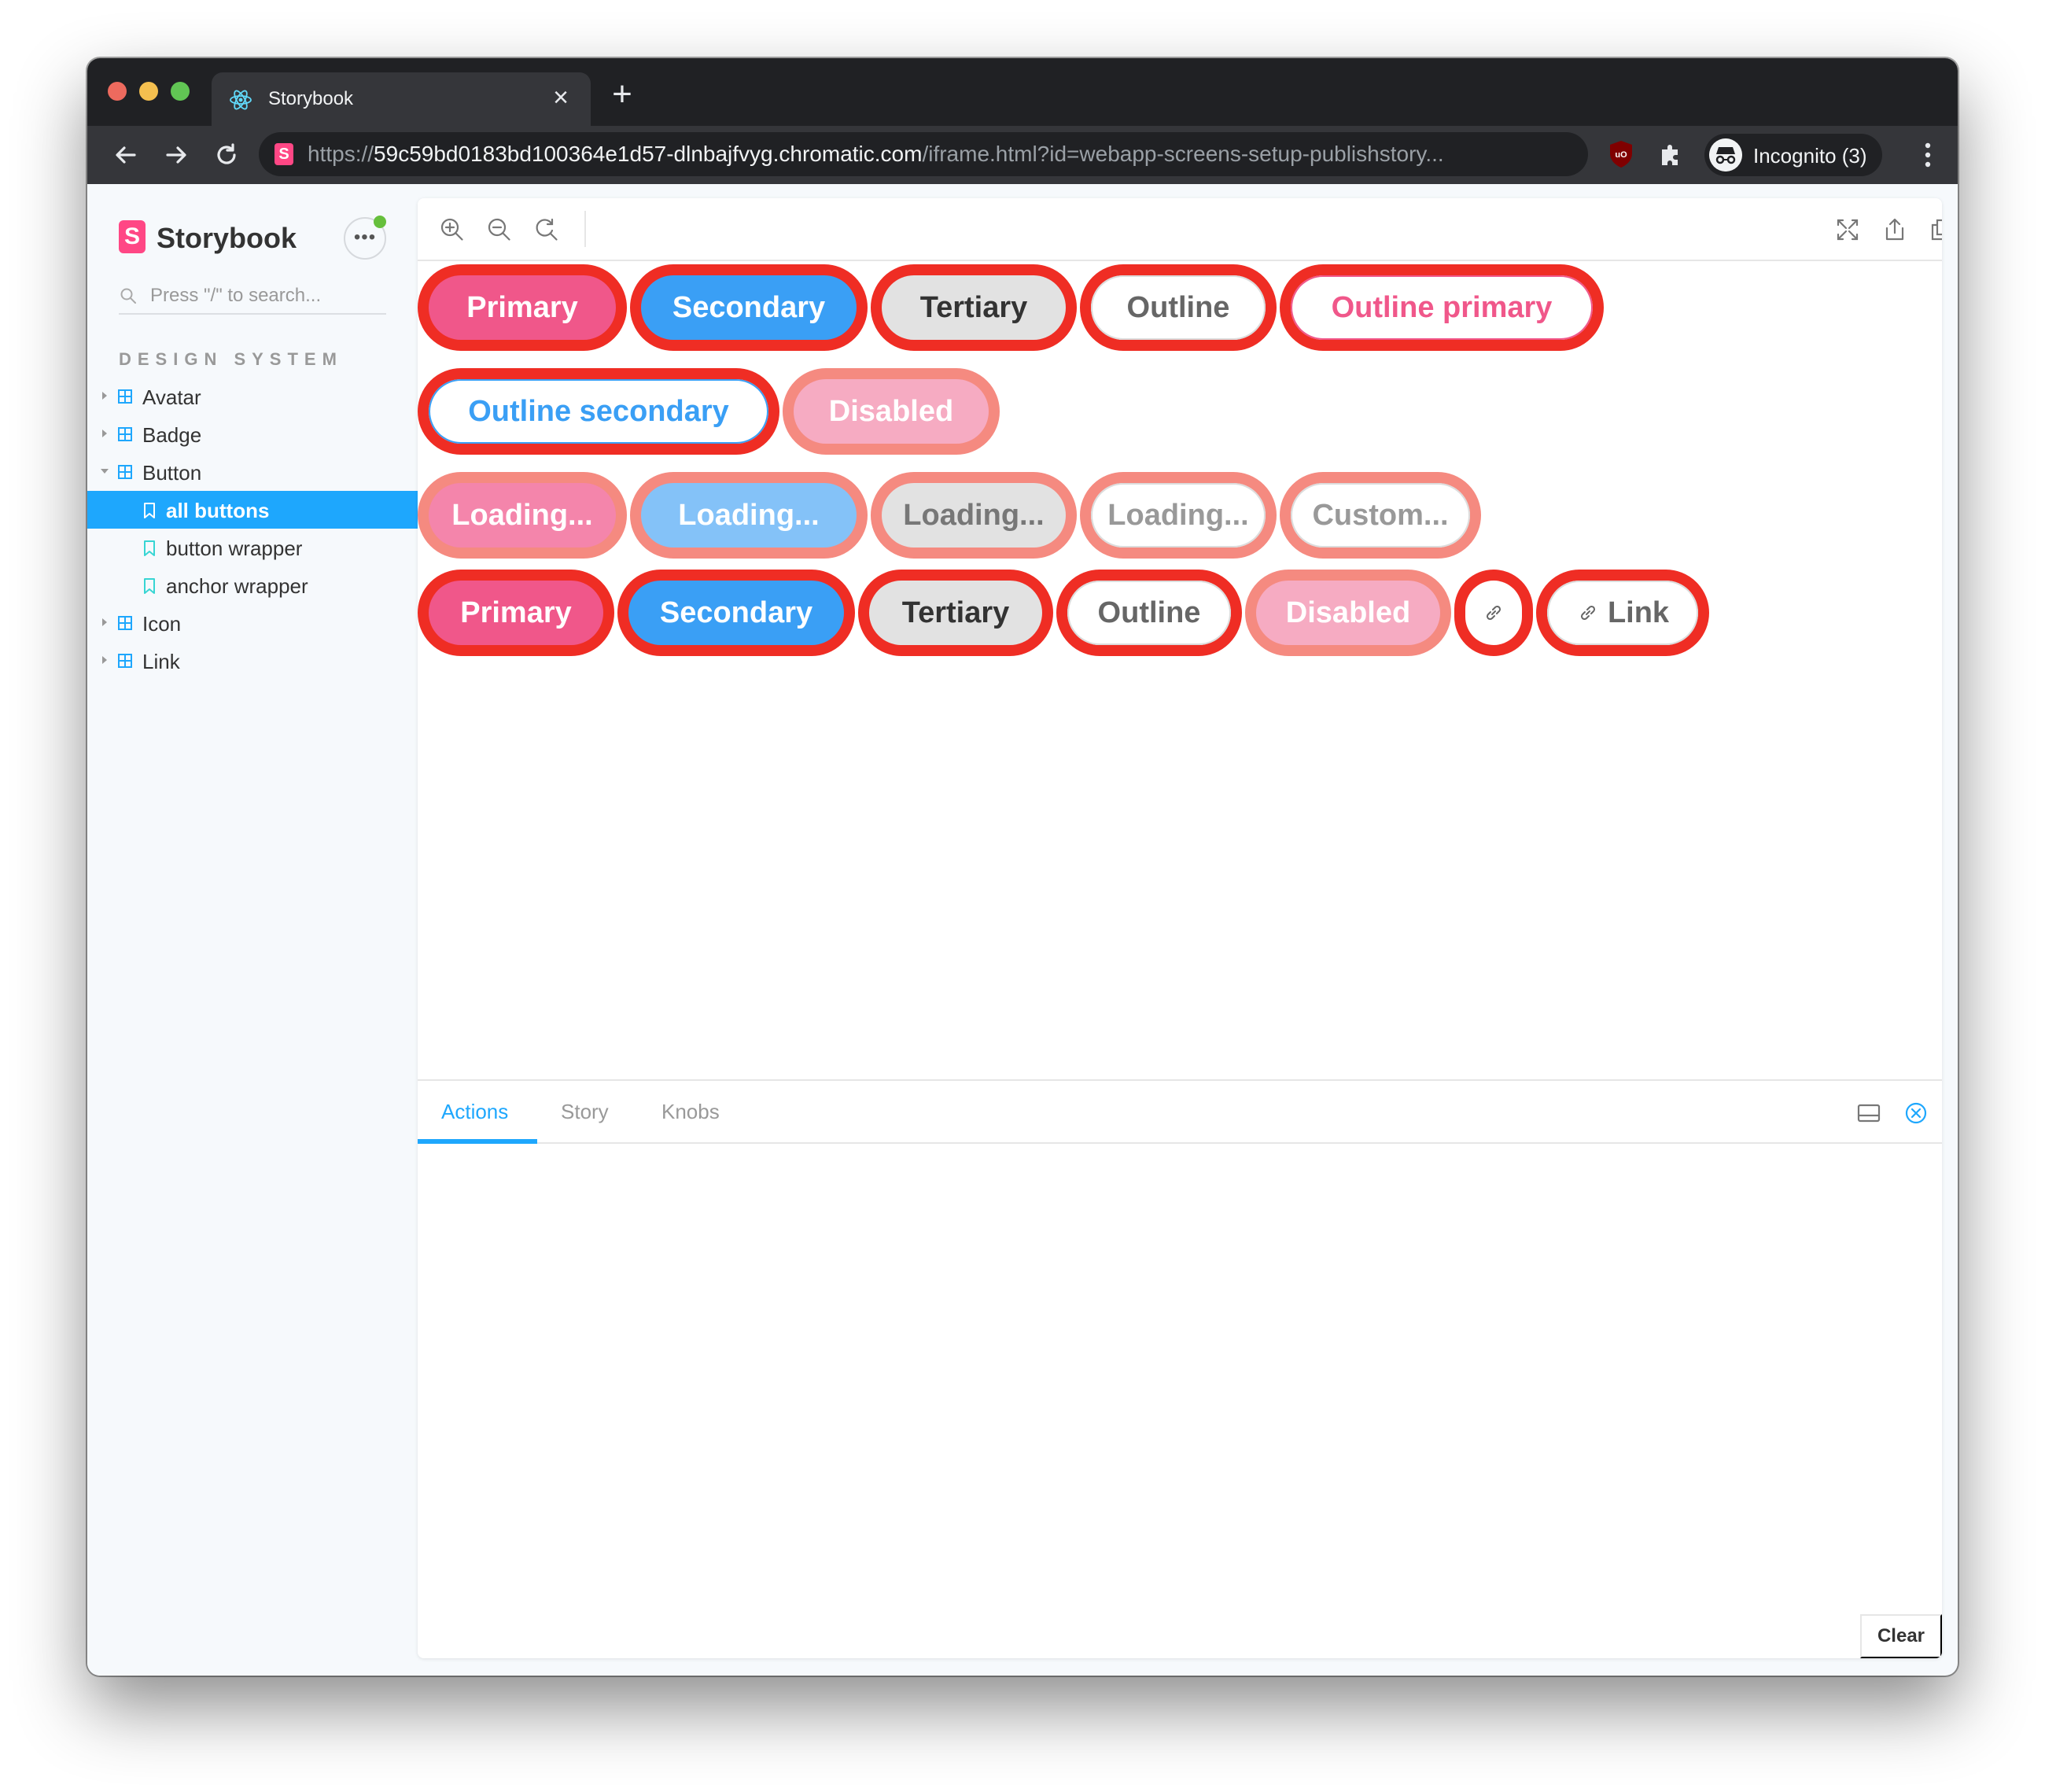 This screenshot has height=1792, width=2045. What do you see at coordinates (253, 585) in the screenshot?
I see `sidebar-item-anchor-wrapper: anchor wrapper` at bounding box center [253, 585].